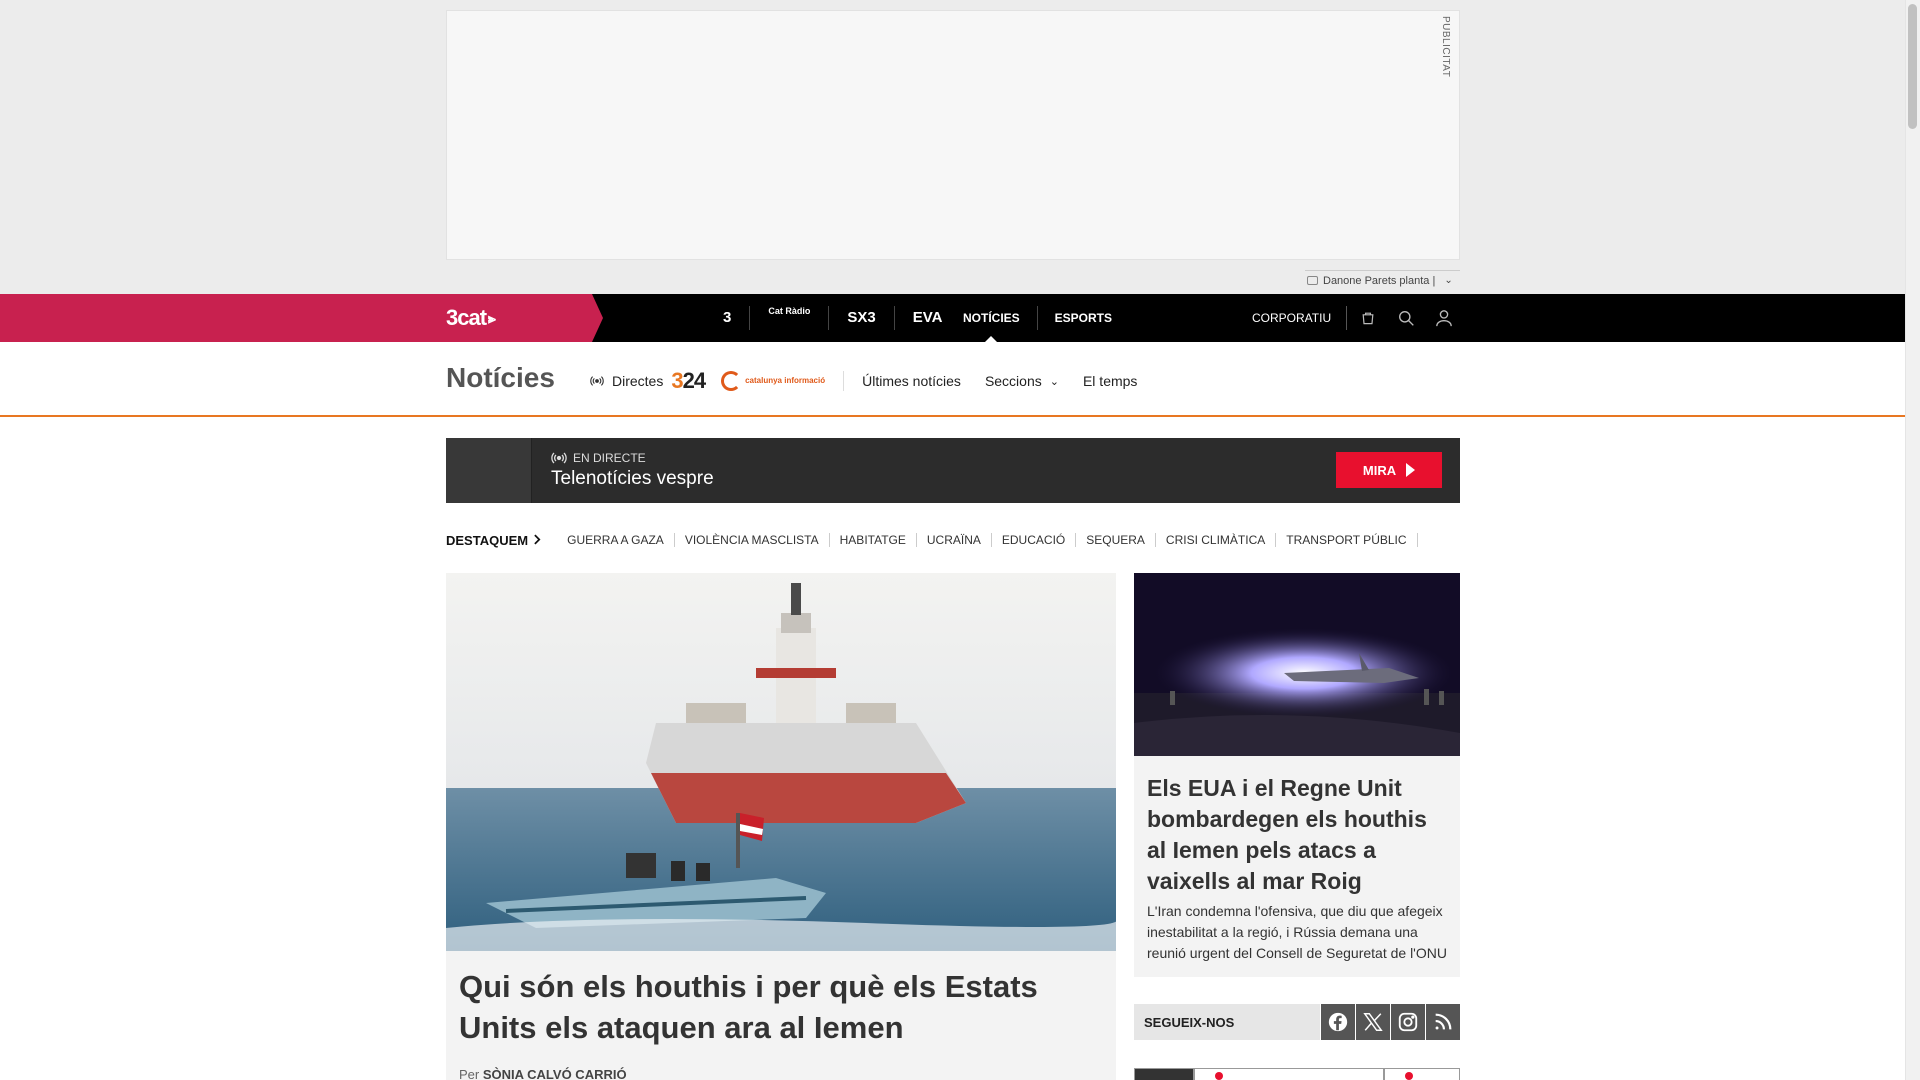 This screenshot has width=1920, height=1080. What do you see at coordinates (728, 318) in the screenshot?
I see `channel-tv3: 3` at bounding box center [728, 318].